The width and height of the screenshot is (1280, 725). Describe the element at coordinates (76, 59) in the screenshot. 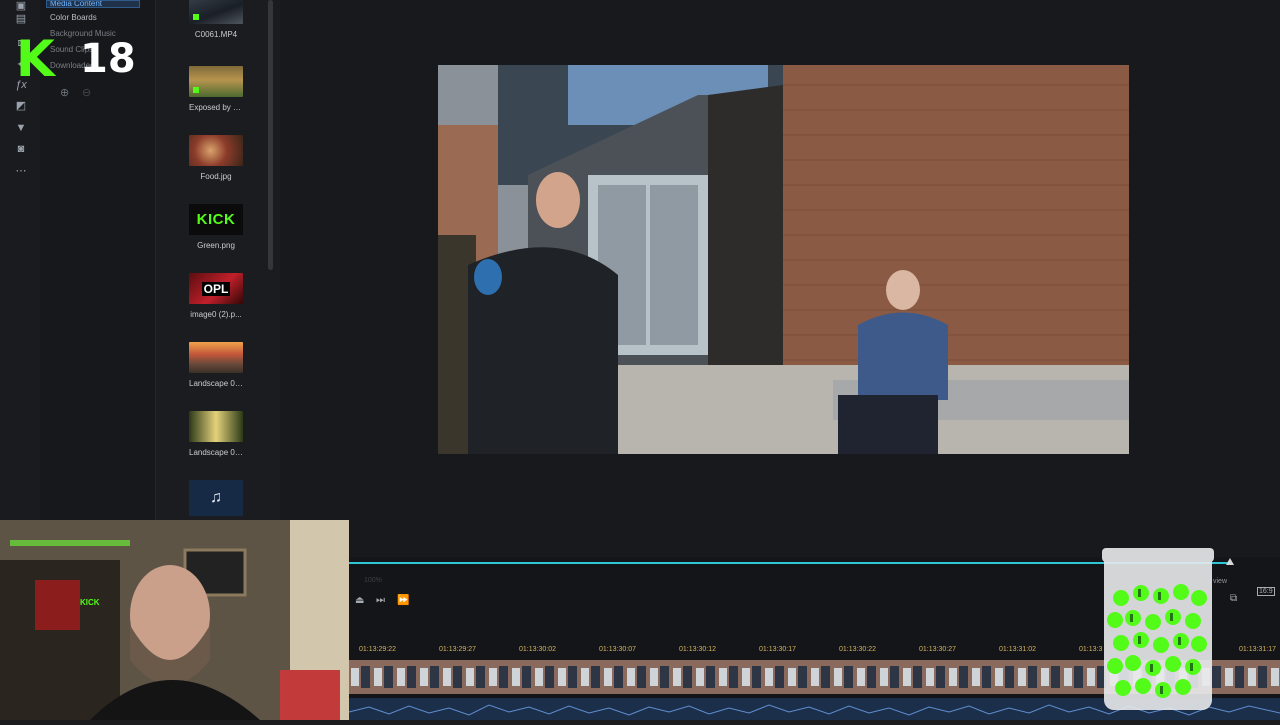

I see `channel-badge: K 18` at that location.